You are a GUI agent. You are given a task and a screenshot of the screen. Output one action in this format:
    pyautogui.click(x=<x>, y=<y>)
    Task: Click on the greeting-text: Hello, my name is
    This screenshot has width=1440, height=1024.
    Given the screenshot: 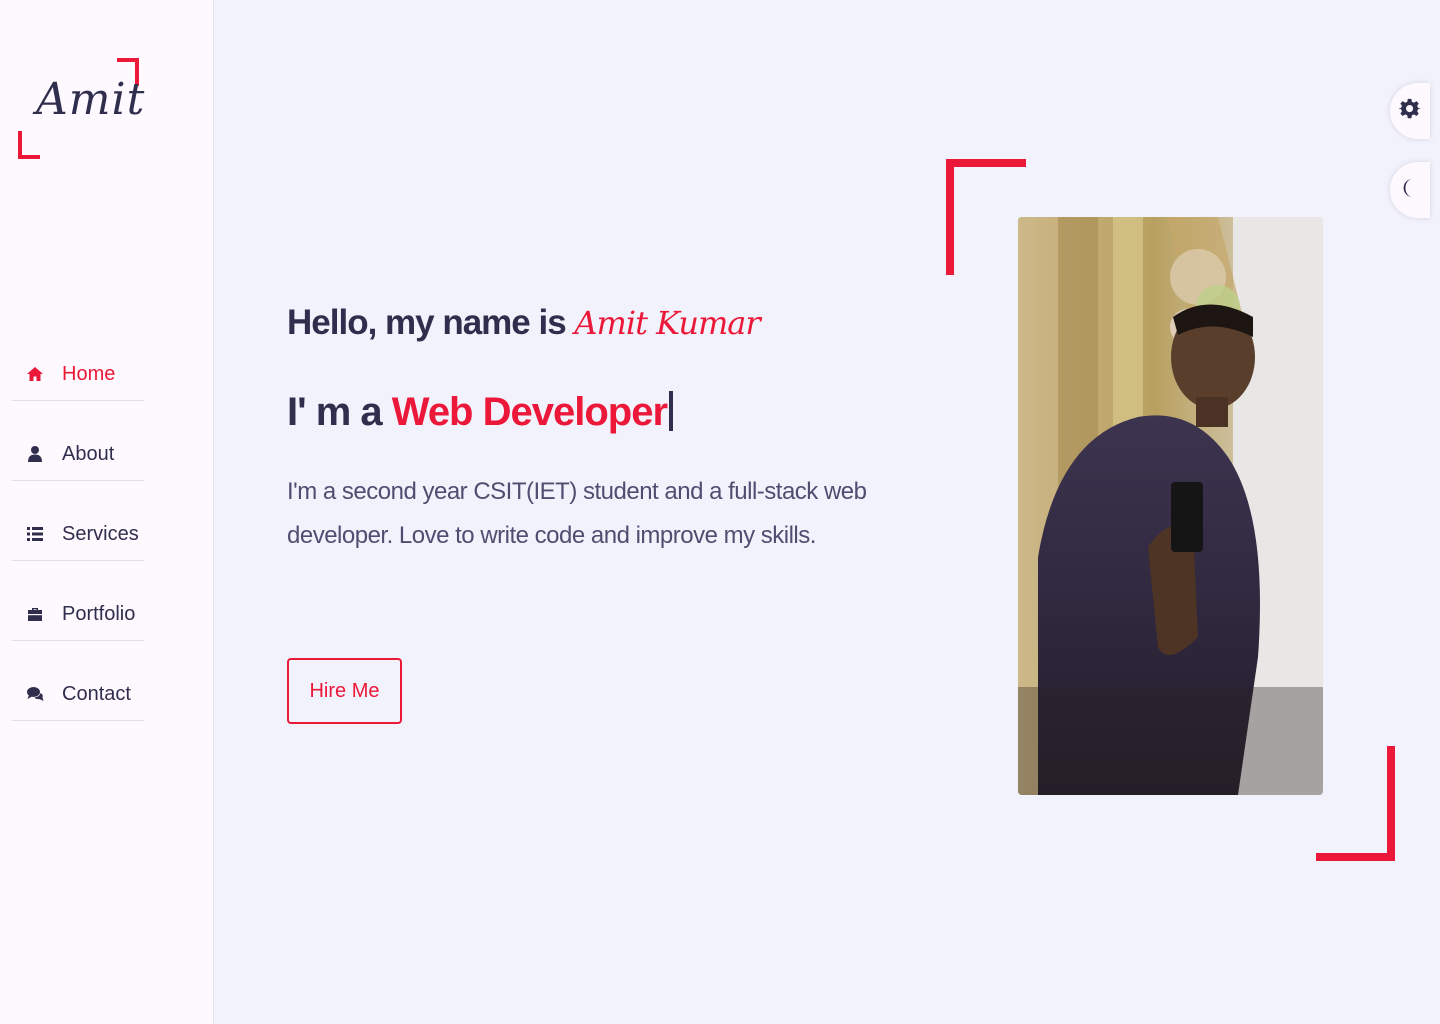 What is the action you would take?
    pyautogui.click(x=431, y=322)
    